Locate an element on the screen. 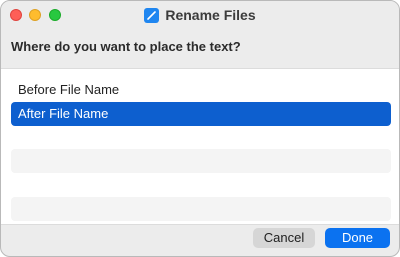 Image resolution: width=400 pixels, height=257 pixels. title-bar: Rename Files is located at coordinates (200, 15).